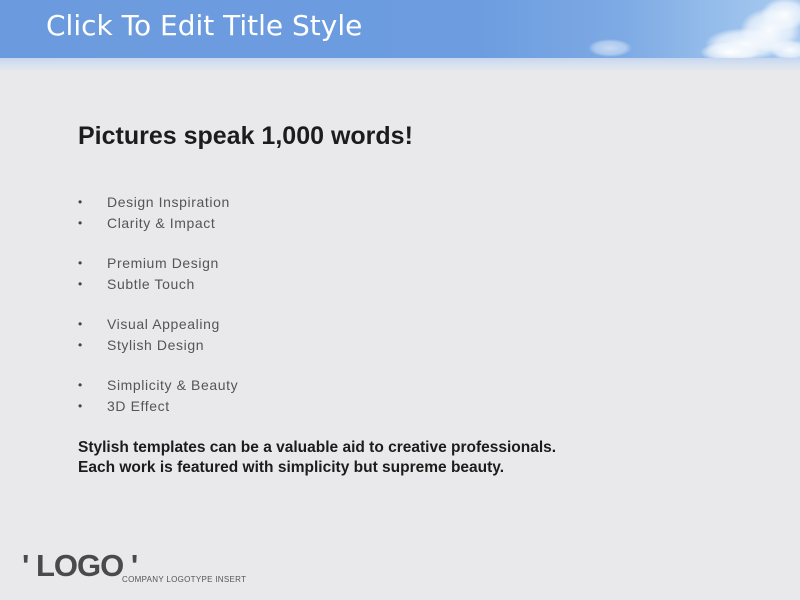 Image resolution: width=800 pixels, height=600 pixels. I want to click on title-bar: Click To Edit Title Style, so click(400, 29).